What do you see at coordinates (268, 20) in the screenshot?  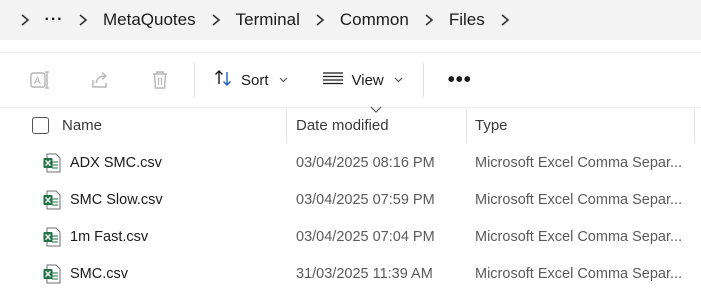 I see `breadcrumb-item-terminal: Terminal` at bounding box center [268, 20].